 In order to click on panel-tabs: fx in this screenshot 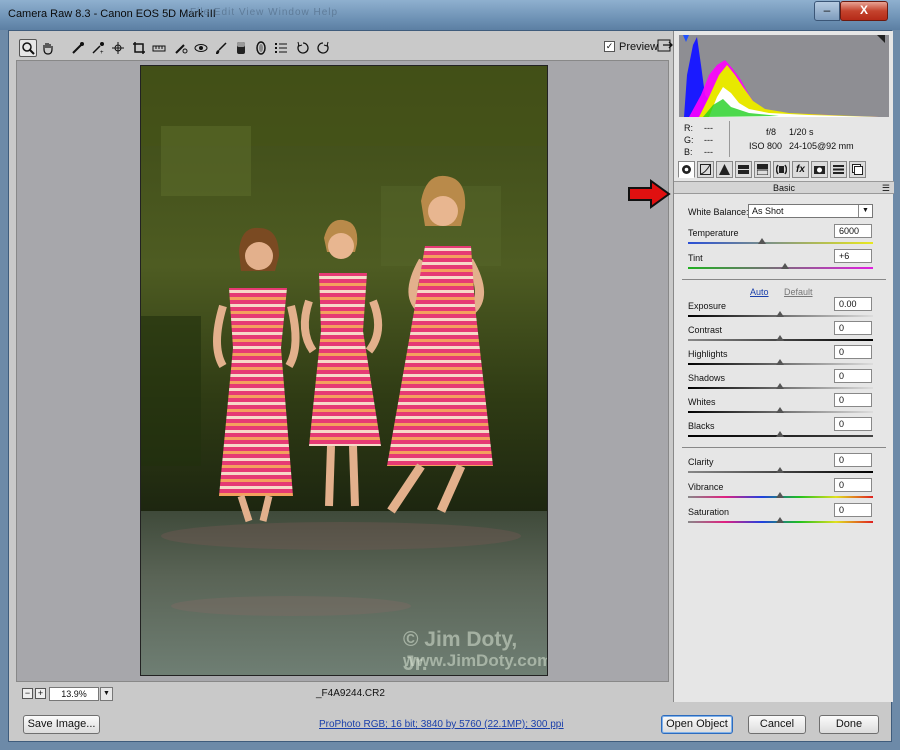, I will do `click(784, 170)`.